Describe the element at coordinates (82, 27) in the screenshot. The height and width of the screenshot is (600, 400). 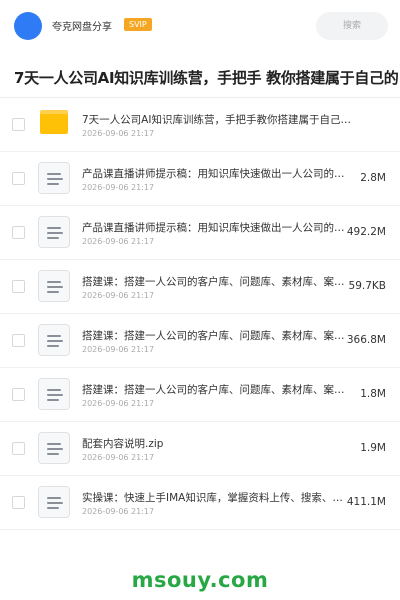
I see `sharer-name: 夸克网盘分享` at that location.